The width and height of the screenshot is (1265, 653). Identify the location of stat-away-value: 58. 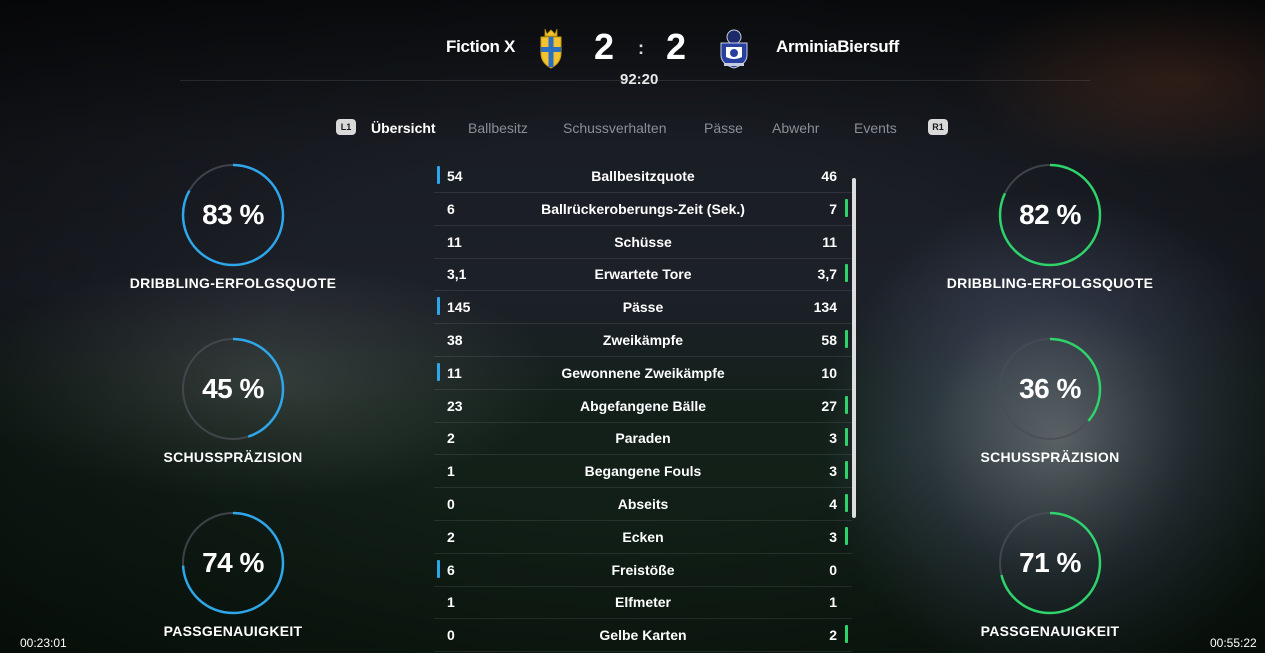
(829, 340).